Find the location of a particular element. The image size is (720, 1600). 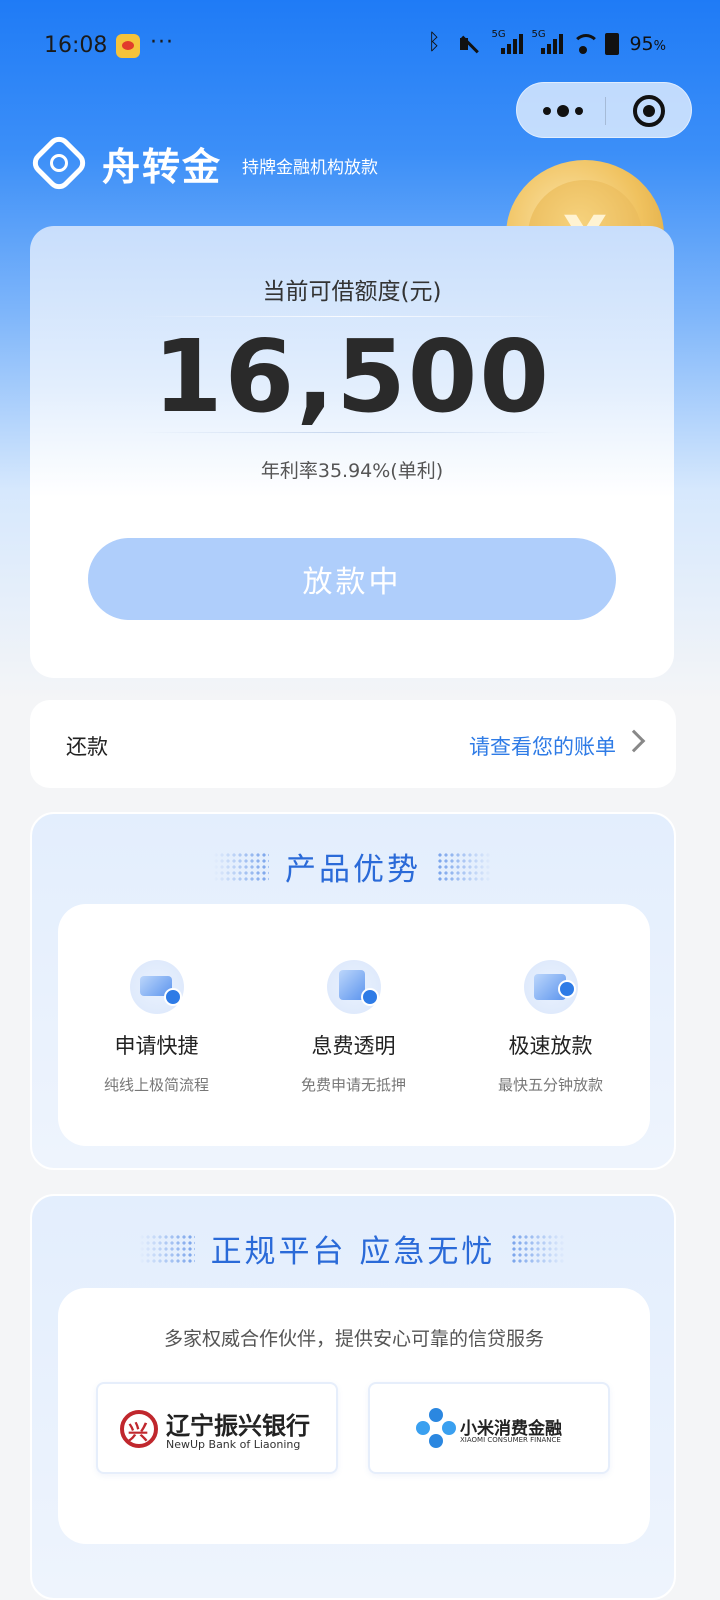

repay-row: 还款 请查看您的账单 is located at coordinates (353, 744).